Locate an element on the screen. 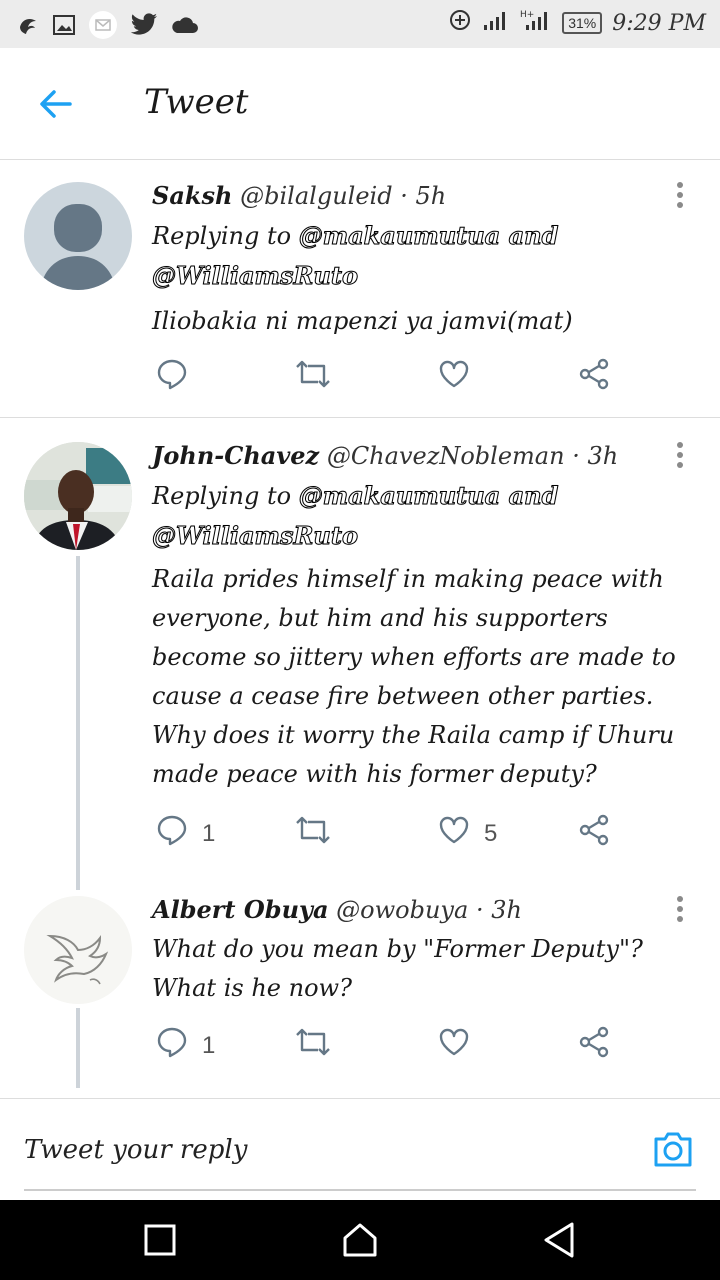  author-name: Albert Obuya is located at coordinates (240, 909).